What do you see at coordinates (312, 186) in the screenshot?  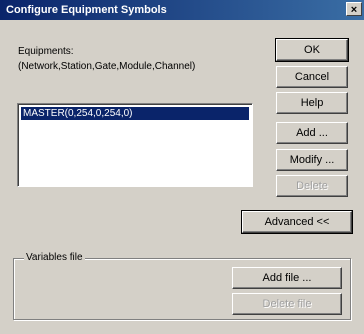 I see `delete-button: Delete` at bounding box center [312, 186].